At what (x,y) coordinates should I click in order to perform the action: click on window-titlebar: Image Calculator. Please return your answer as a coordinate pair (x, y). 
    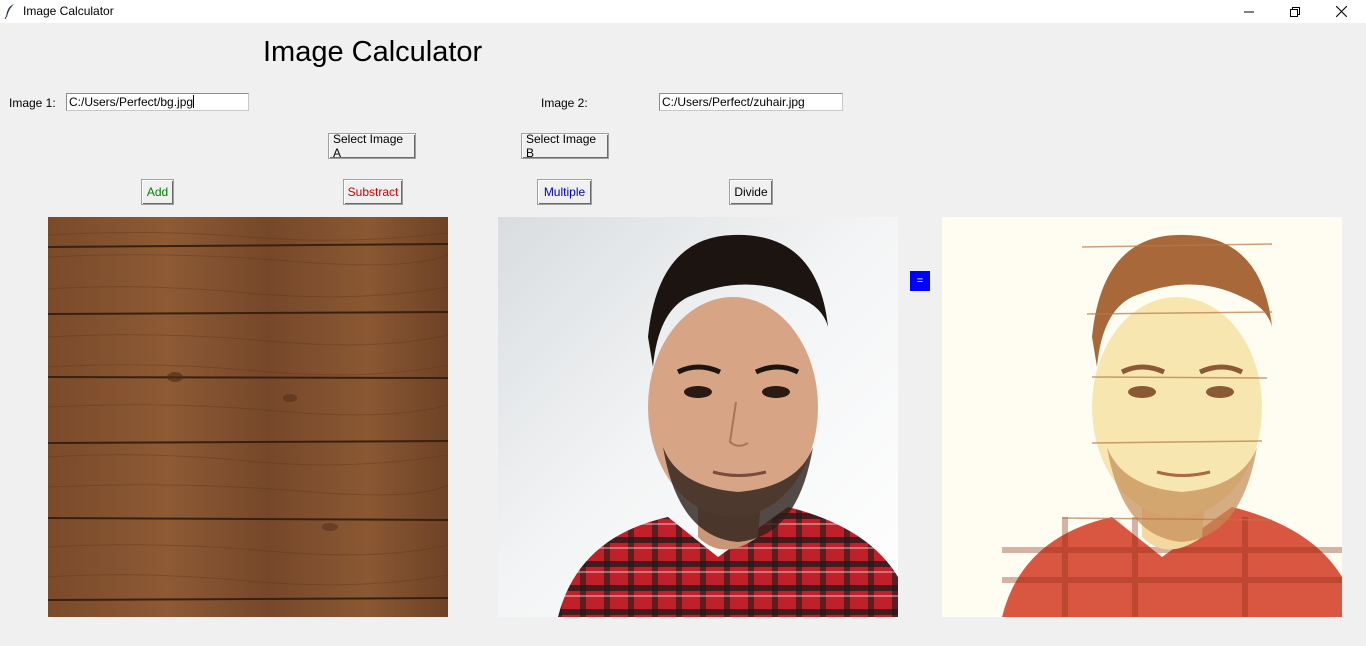
    Looking at the image, I should click on (683, 11).